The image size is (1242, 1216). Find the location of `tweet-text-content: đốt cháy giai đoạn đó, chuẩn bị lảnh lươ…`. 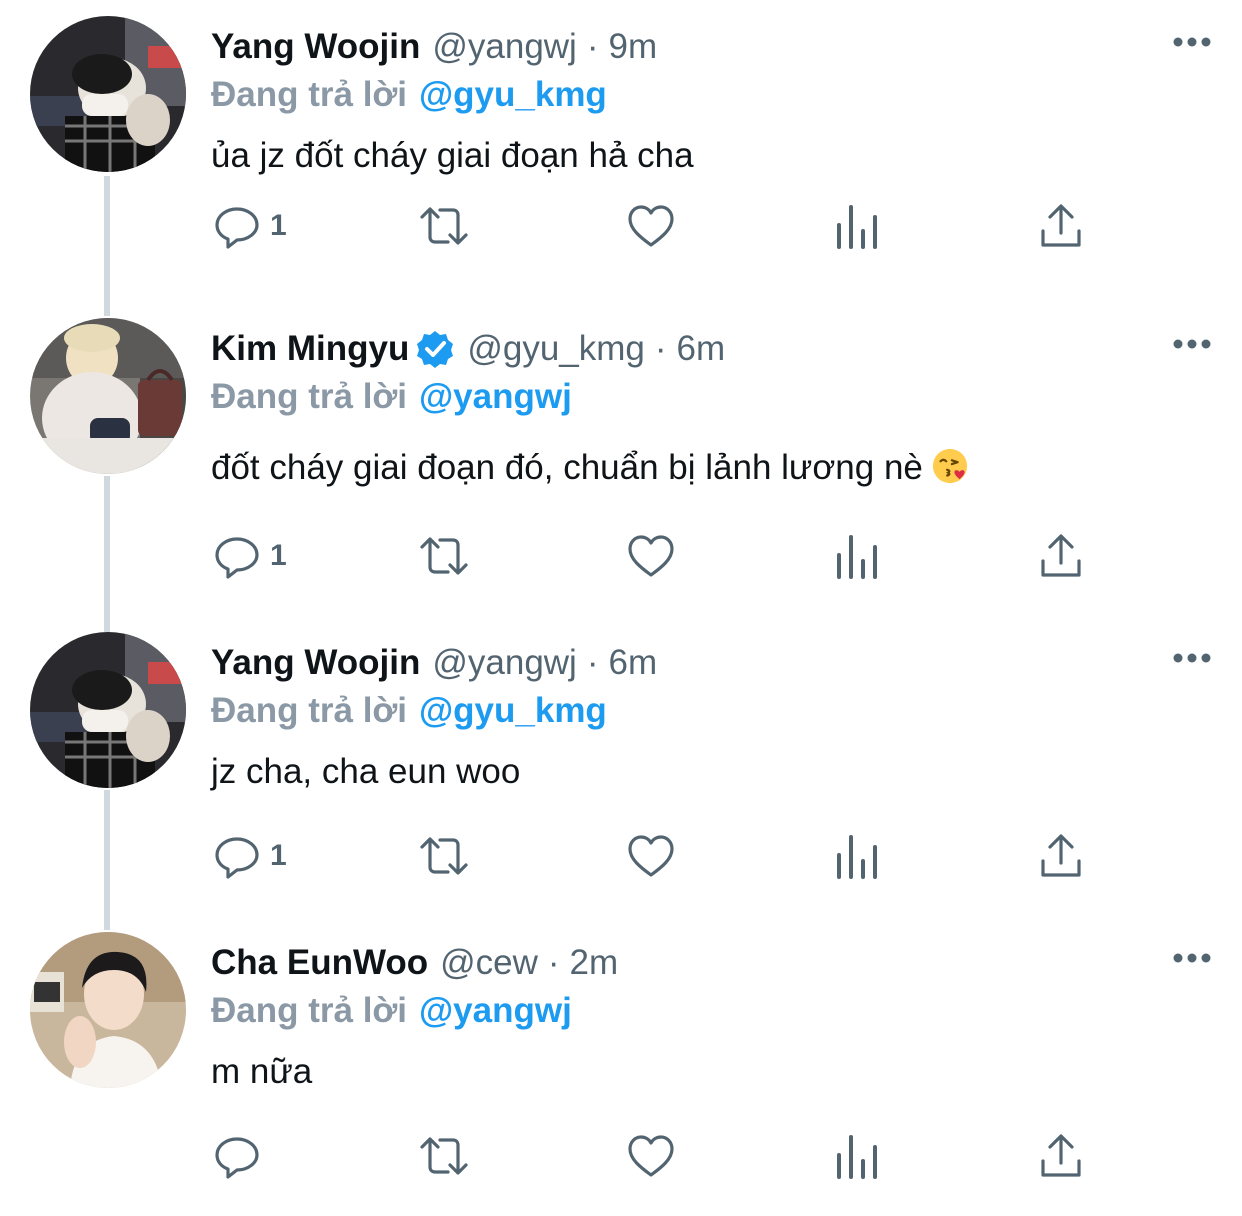

tweet-text-content: đốt cháy giai đoạn đó, chuẩn bị lảnh lươ… is located at coordinates (567, 467).